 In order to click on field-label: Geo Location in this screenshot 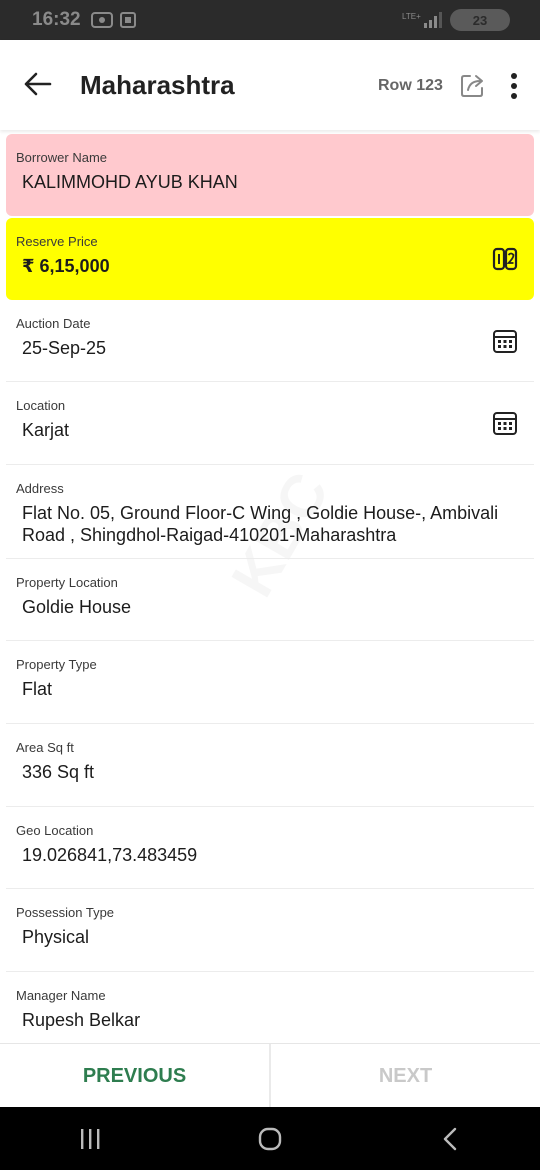, I will do `click(55, 830)`.